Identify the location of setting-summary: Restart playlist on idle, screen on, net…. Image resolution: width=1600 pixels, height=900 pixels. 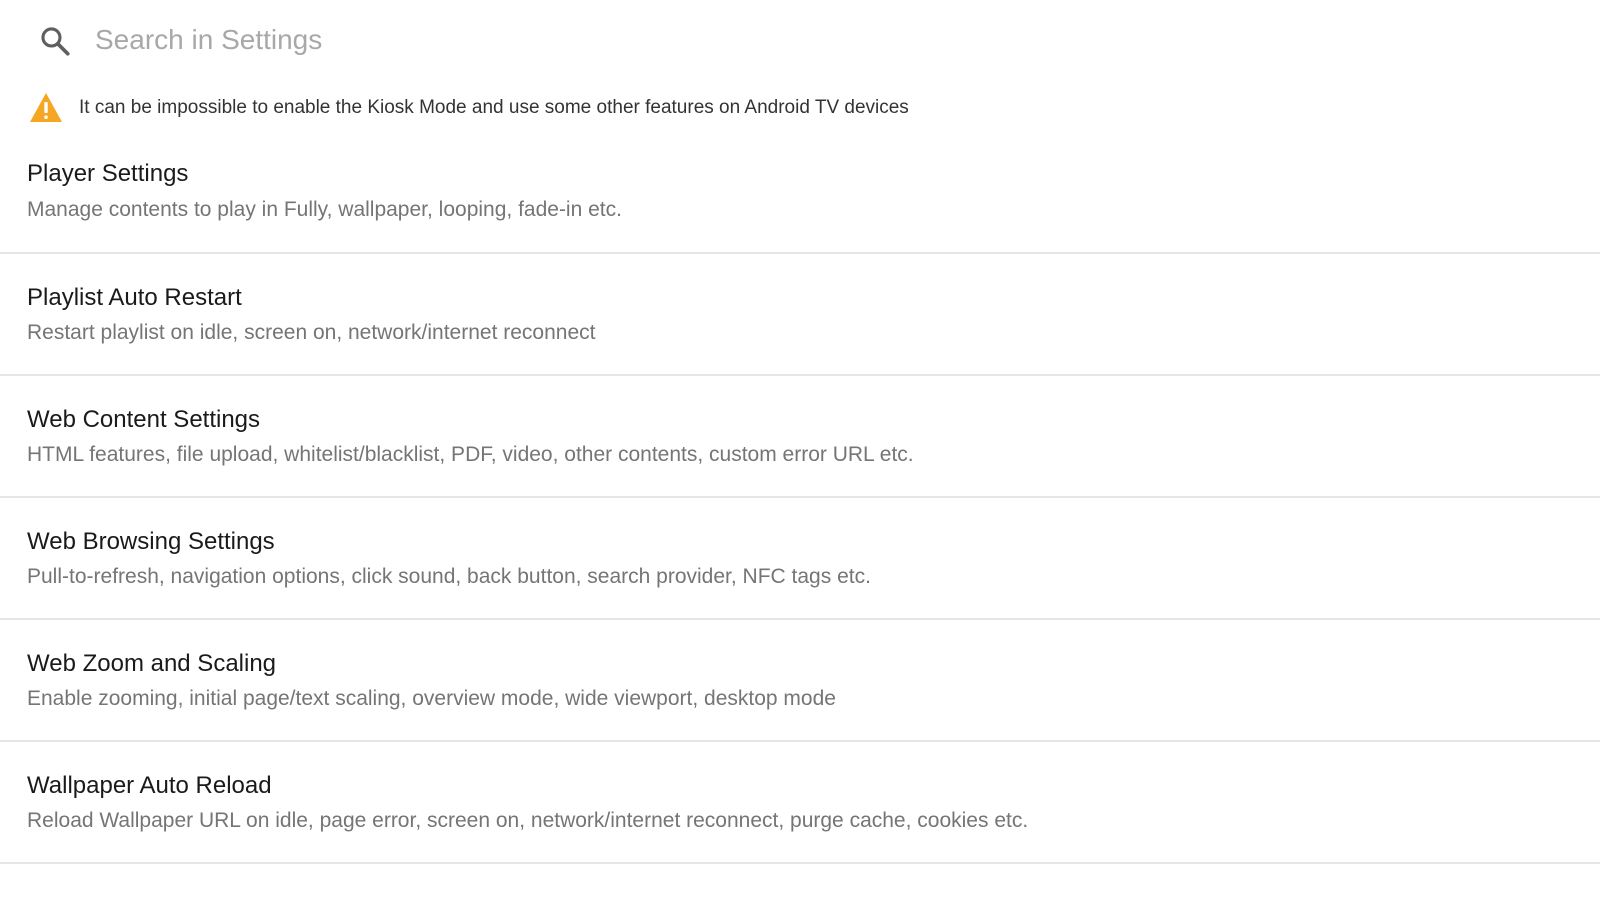
(311, 332).